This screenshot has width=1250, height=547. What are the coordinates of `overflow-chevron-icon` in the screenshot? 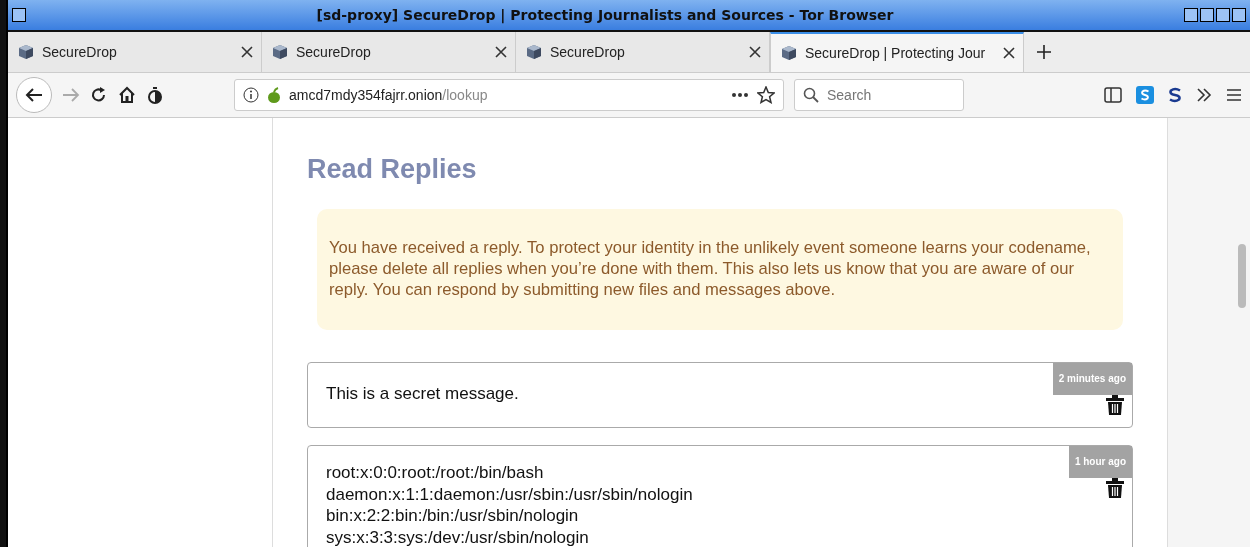 It's located at (1204, 95).